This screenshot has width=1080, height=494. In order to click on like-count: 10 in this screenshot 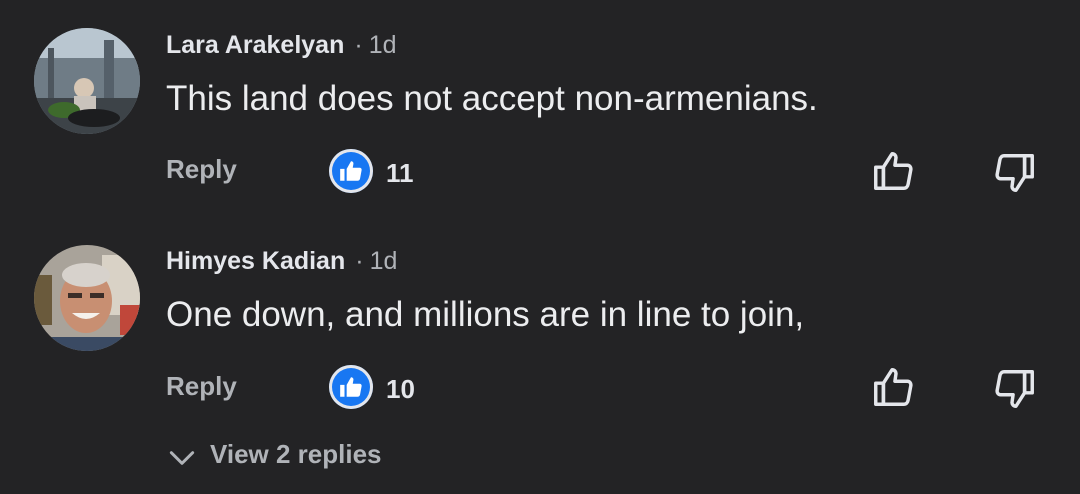, I will do `click(400, 389)`.